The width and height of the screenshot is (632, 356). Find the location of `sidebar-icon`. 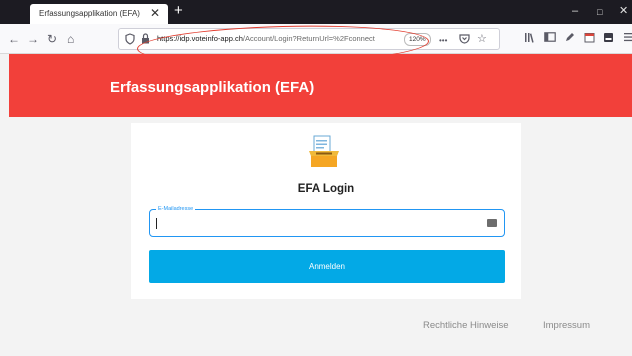

sidebar-icon is located at coordinates (550, 39).